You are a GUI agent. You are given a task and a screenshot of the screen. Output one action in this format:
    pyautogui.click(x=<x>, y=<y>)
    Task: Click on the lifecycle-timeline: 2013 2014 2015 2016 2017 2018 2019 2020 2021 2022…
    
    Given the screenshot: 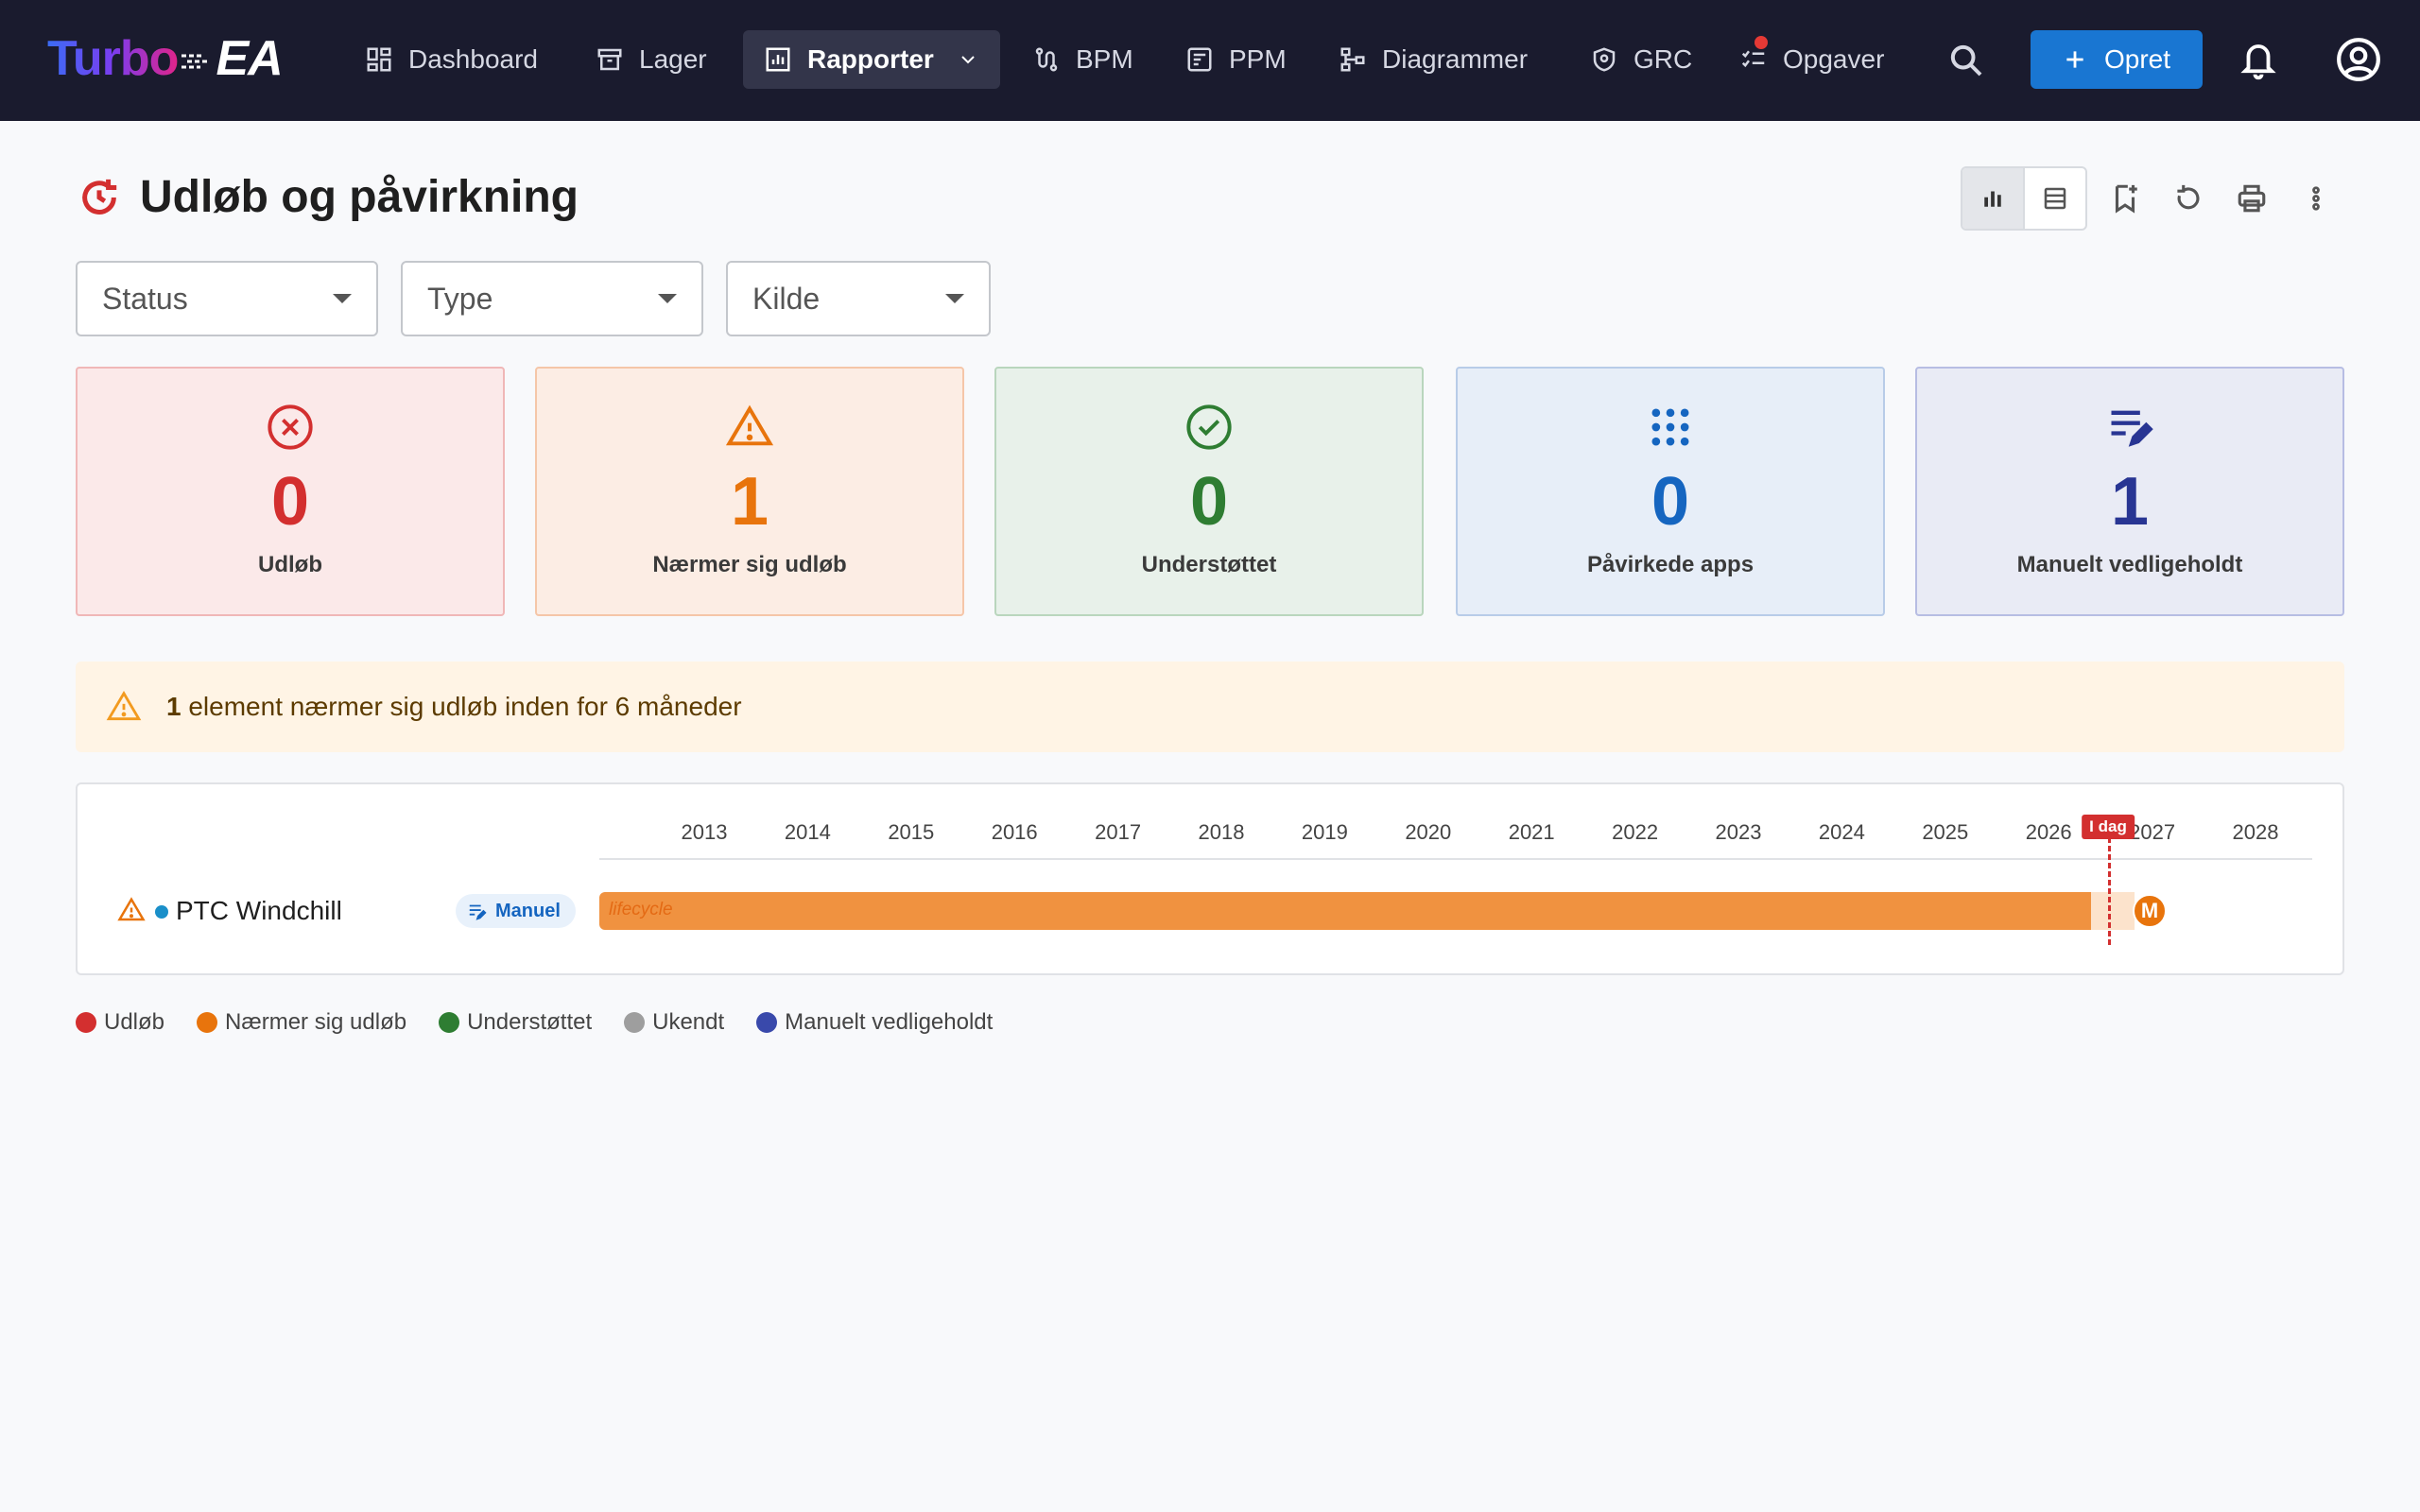 What is the action you would take?
    pyautogui.click(x=1210, y=878)
    